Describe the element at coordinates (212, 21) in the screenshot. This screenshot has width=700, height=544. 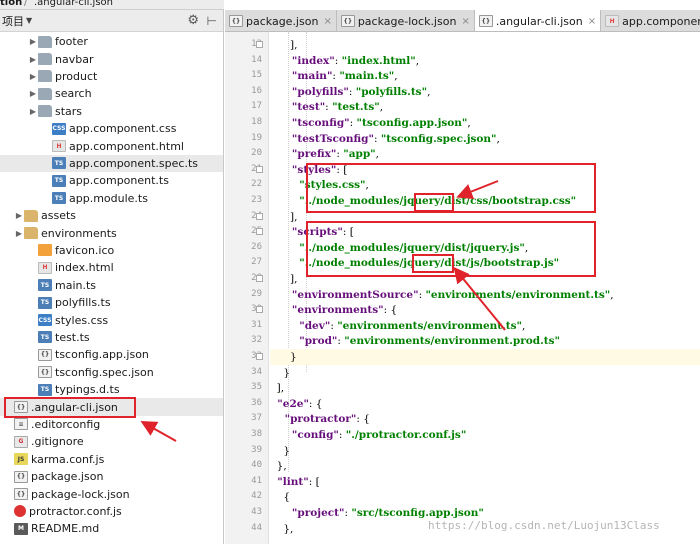
I see `hide-panel-icon: ⊢` at that location.